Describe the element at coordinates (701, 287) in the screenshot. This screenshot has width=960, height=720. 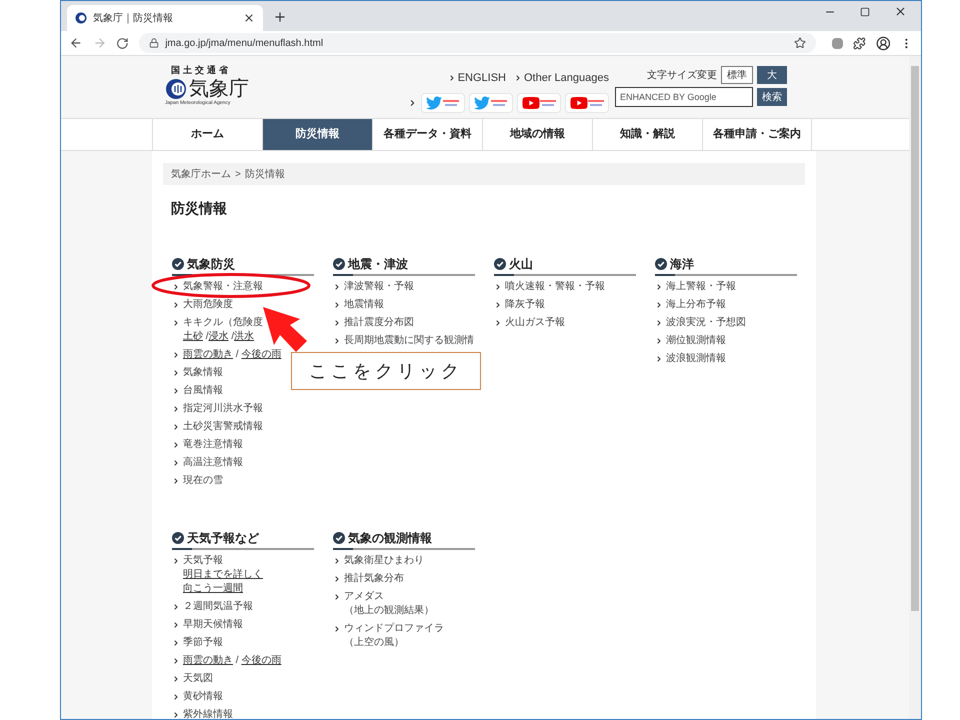
I see `menu-link: 海上警報・予報` at that location.